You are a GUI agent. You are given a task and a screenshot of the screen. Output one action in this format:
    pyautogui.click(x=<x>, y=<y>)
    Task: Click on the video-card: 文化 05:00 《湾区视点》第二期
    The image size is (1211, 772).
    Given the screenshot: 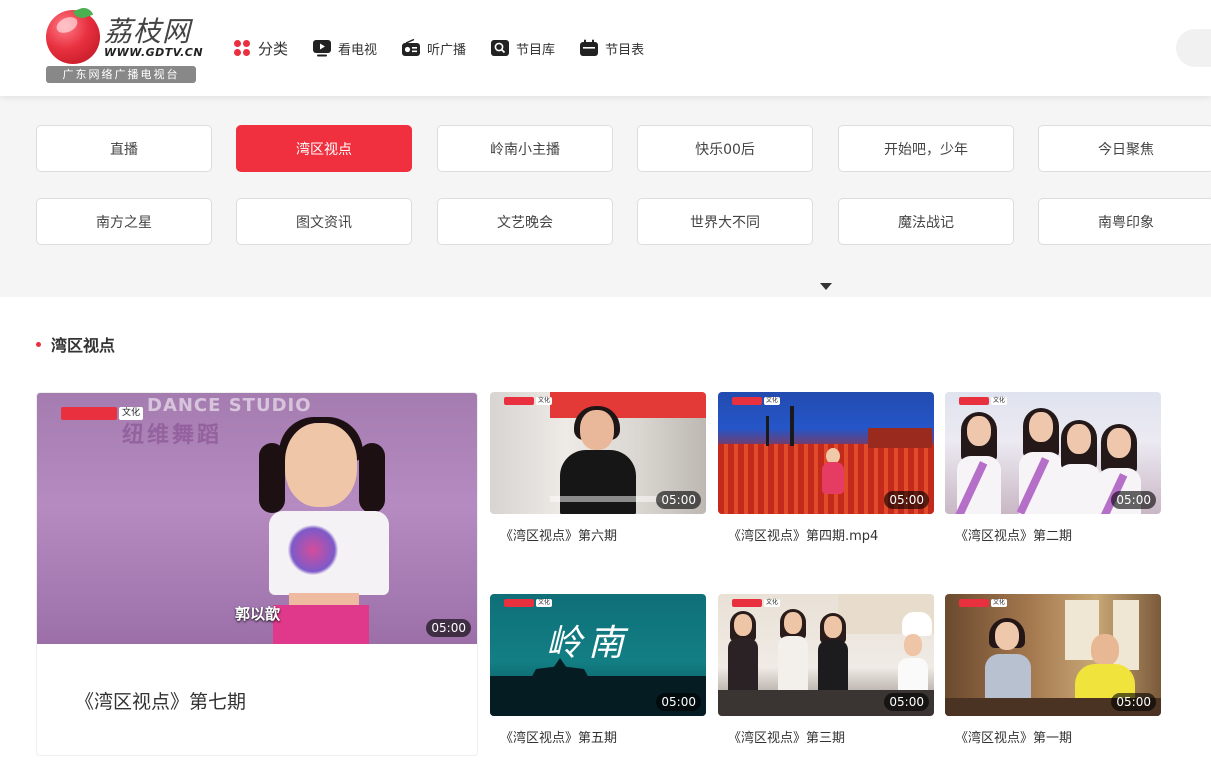 What is the action you would take?
    pyautogui.click(x=1053, y=472)
    